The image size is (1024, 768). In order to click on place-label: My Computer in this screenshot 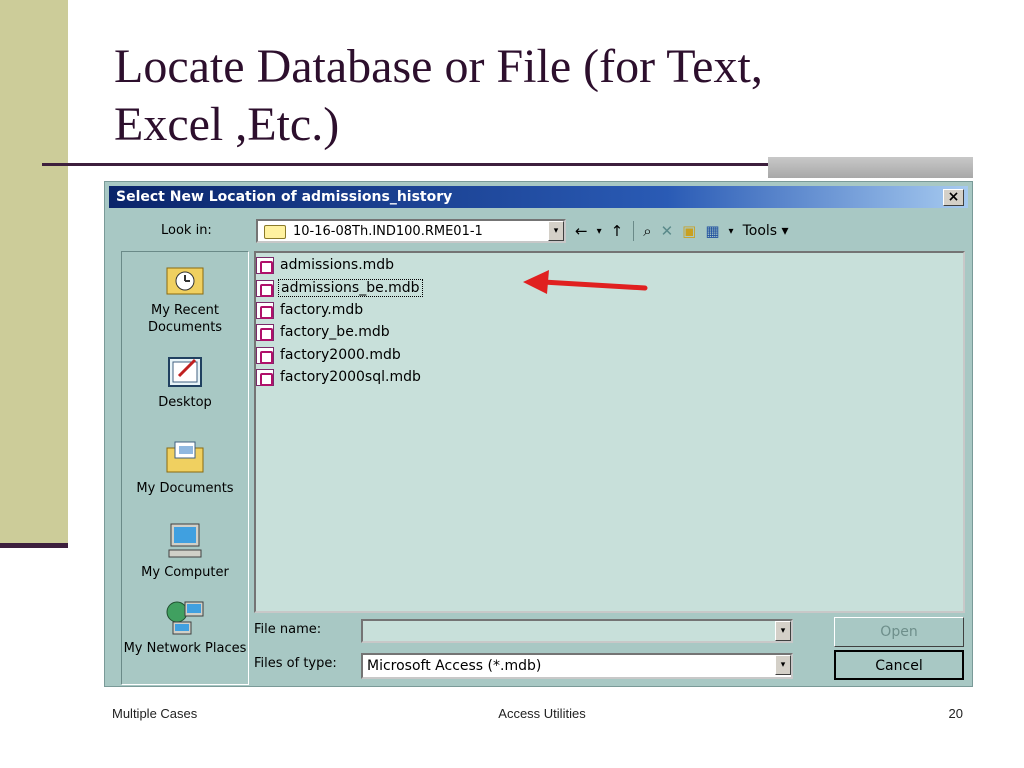, I will do `click(185, 572)`.